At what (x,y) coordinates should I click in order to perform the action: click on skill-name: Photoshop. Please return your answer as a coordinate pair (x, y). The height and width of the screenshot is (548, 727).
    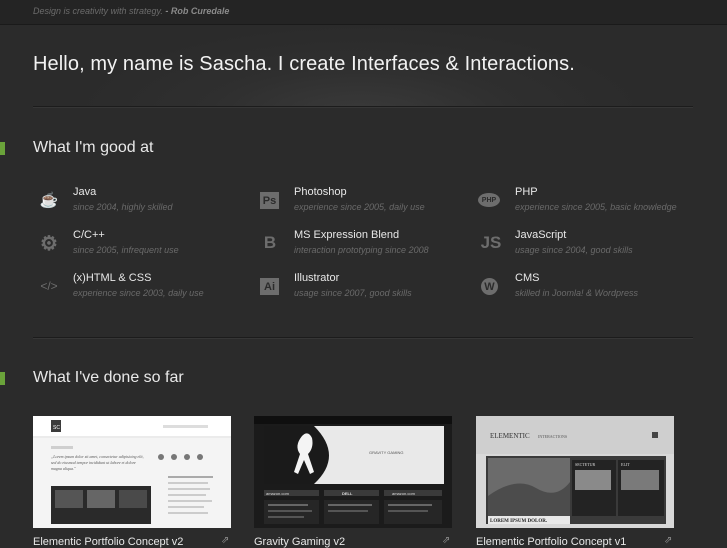
    Looking at the image, I should click on (320, 192).